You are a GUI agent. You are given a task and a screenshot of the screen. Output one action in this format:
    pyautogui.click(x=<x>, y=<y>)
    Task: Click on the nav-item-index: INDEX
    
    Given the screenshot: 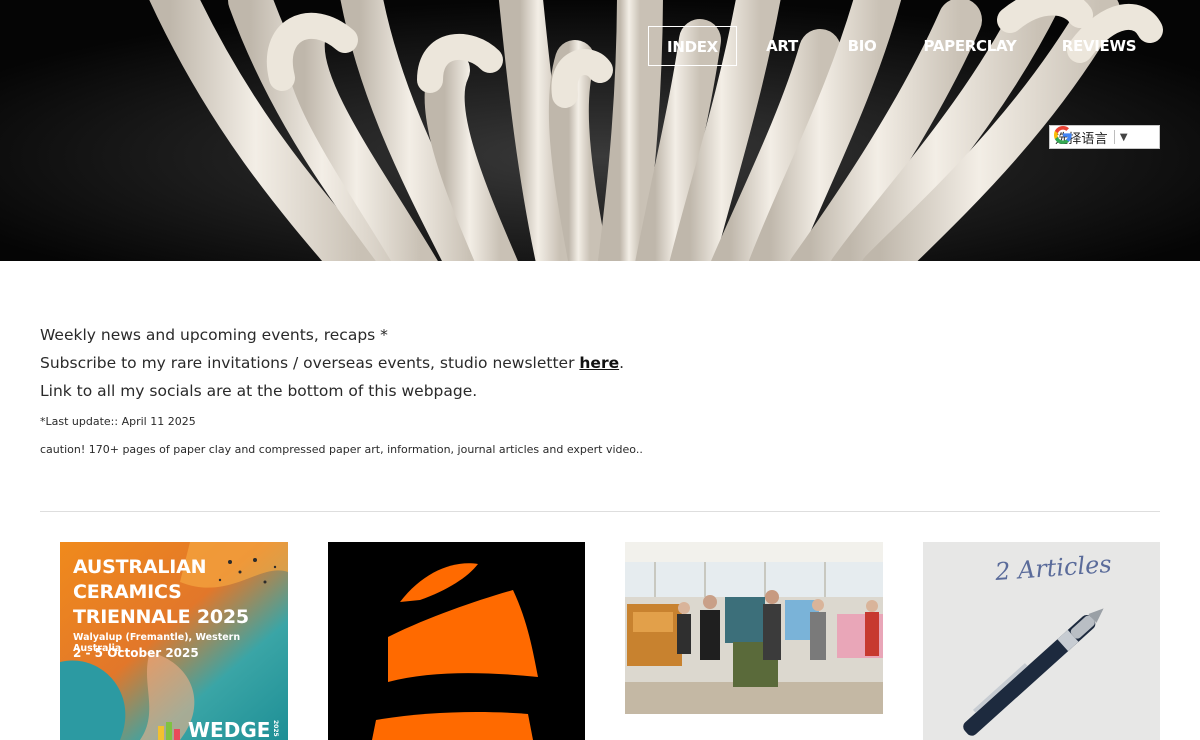 What is the action you would take?
    pyautogui.click(x=692, y=46)
    